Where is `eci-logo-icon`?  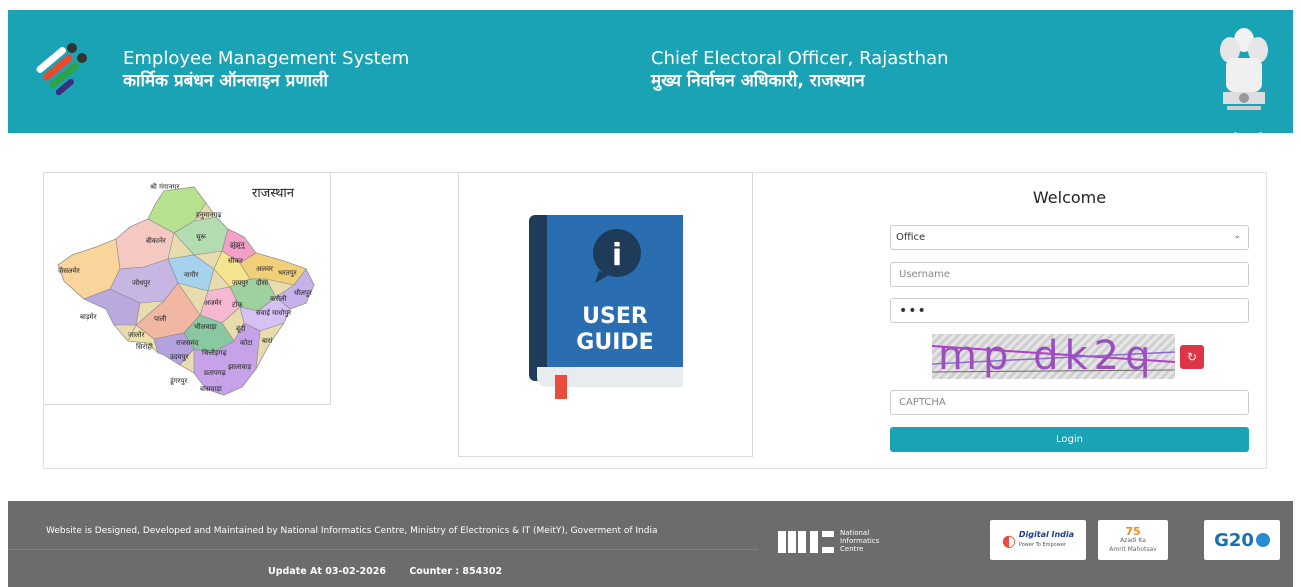 eci-logo-icon is located at coordinates (58, 68).